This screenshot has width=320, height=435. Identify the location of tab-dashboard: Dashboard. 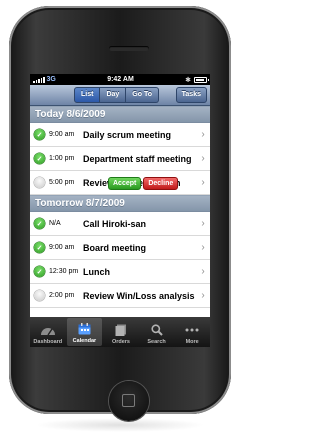
(48, 332).